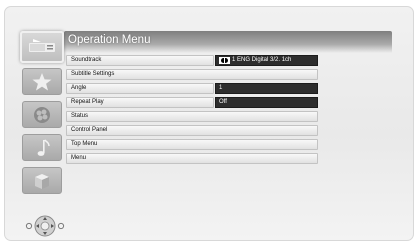 The width and height of the screenshot is (419, 245). I want to click on video-icon, so click(42, 45).